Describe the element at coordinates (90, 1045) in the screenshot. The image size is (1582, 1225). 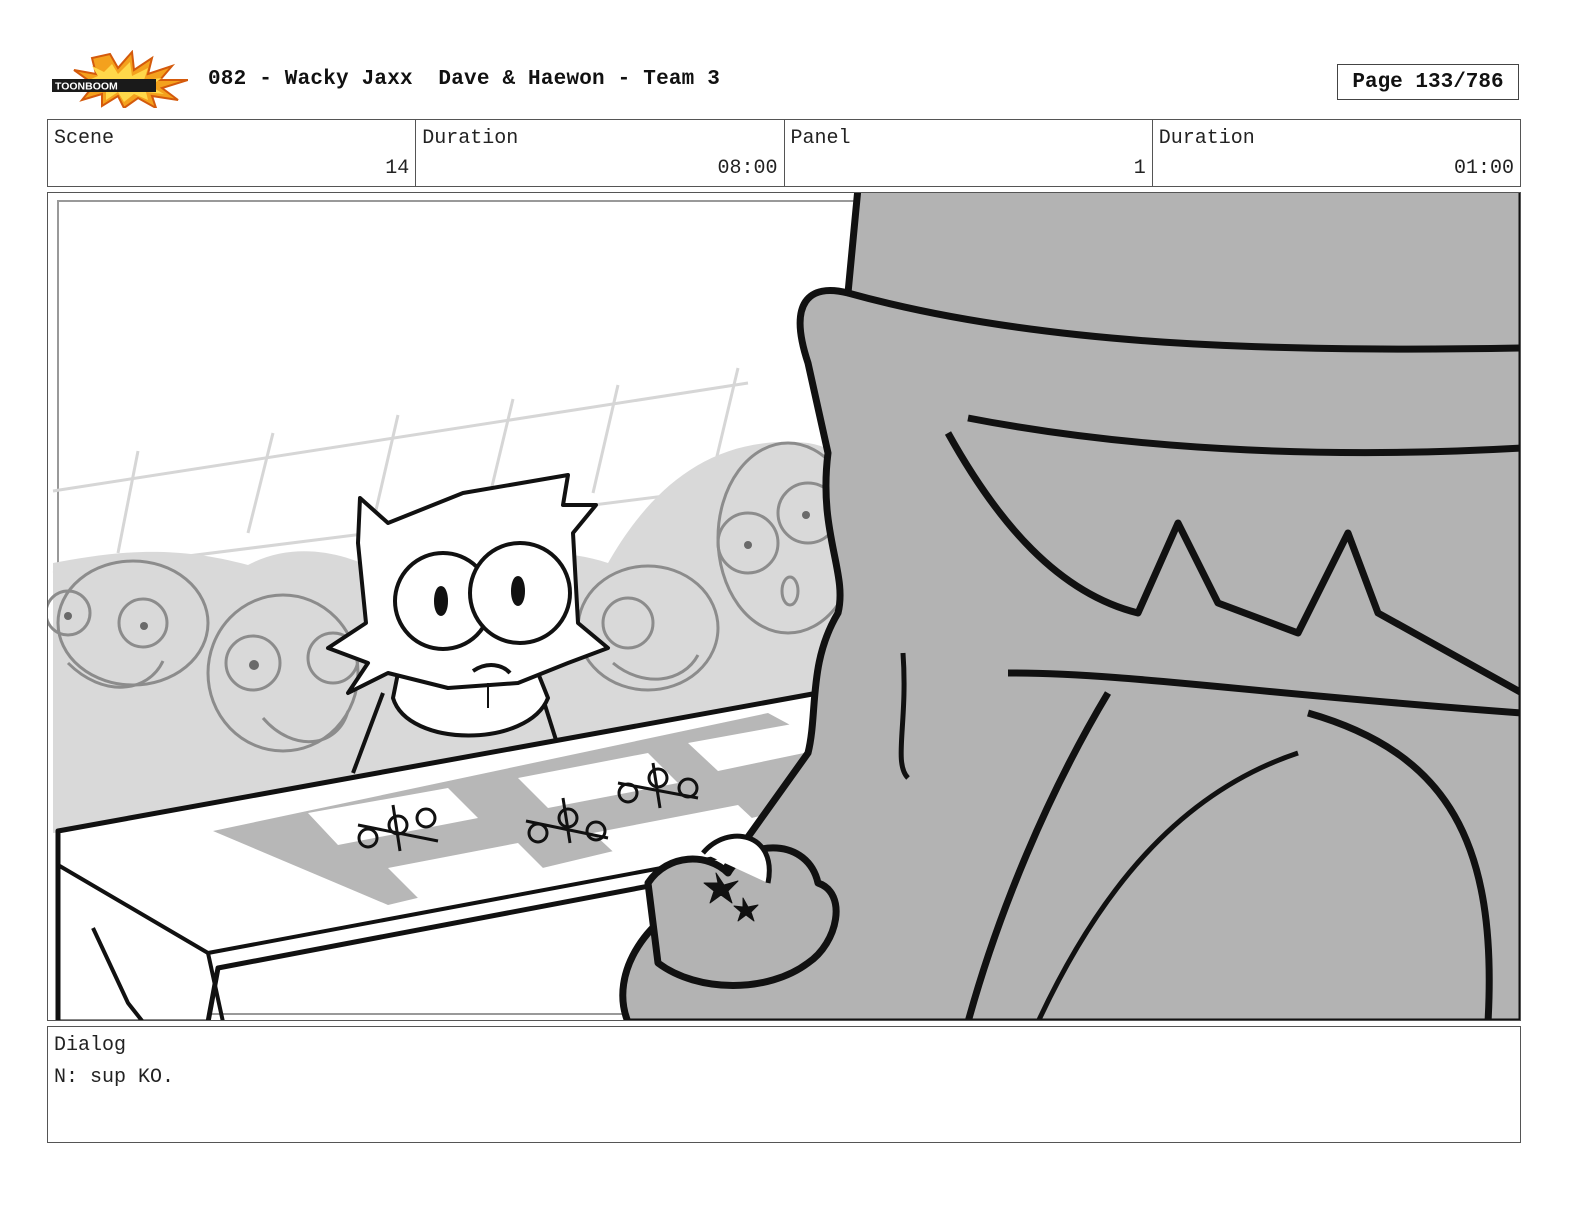
I see `dialog-label: Dialog` at that location.